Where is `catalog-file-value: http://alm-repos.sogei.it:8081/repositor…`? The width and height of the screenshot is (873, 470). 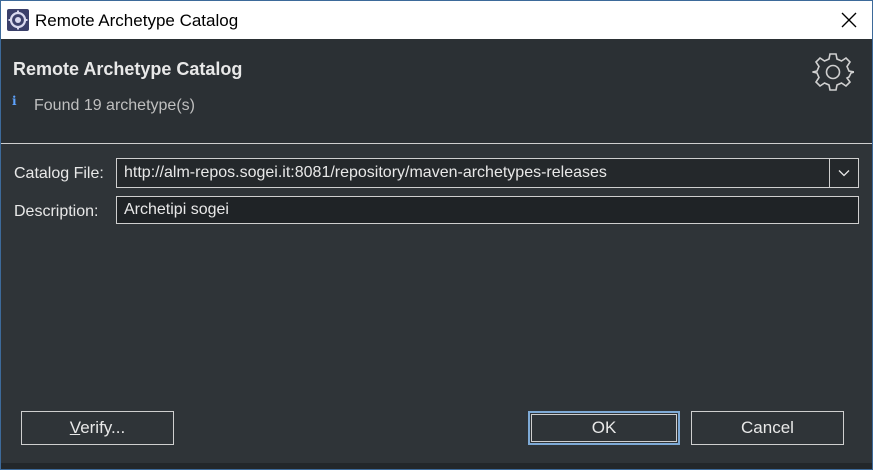 catalog-file-value: http://alm-repos.sogei.it:8081/repositor… is located at coordinates (473, 173).